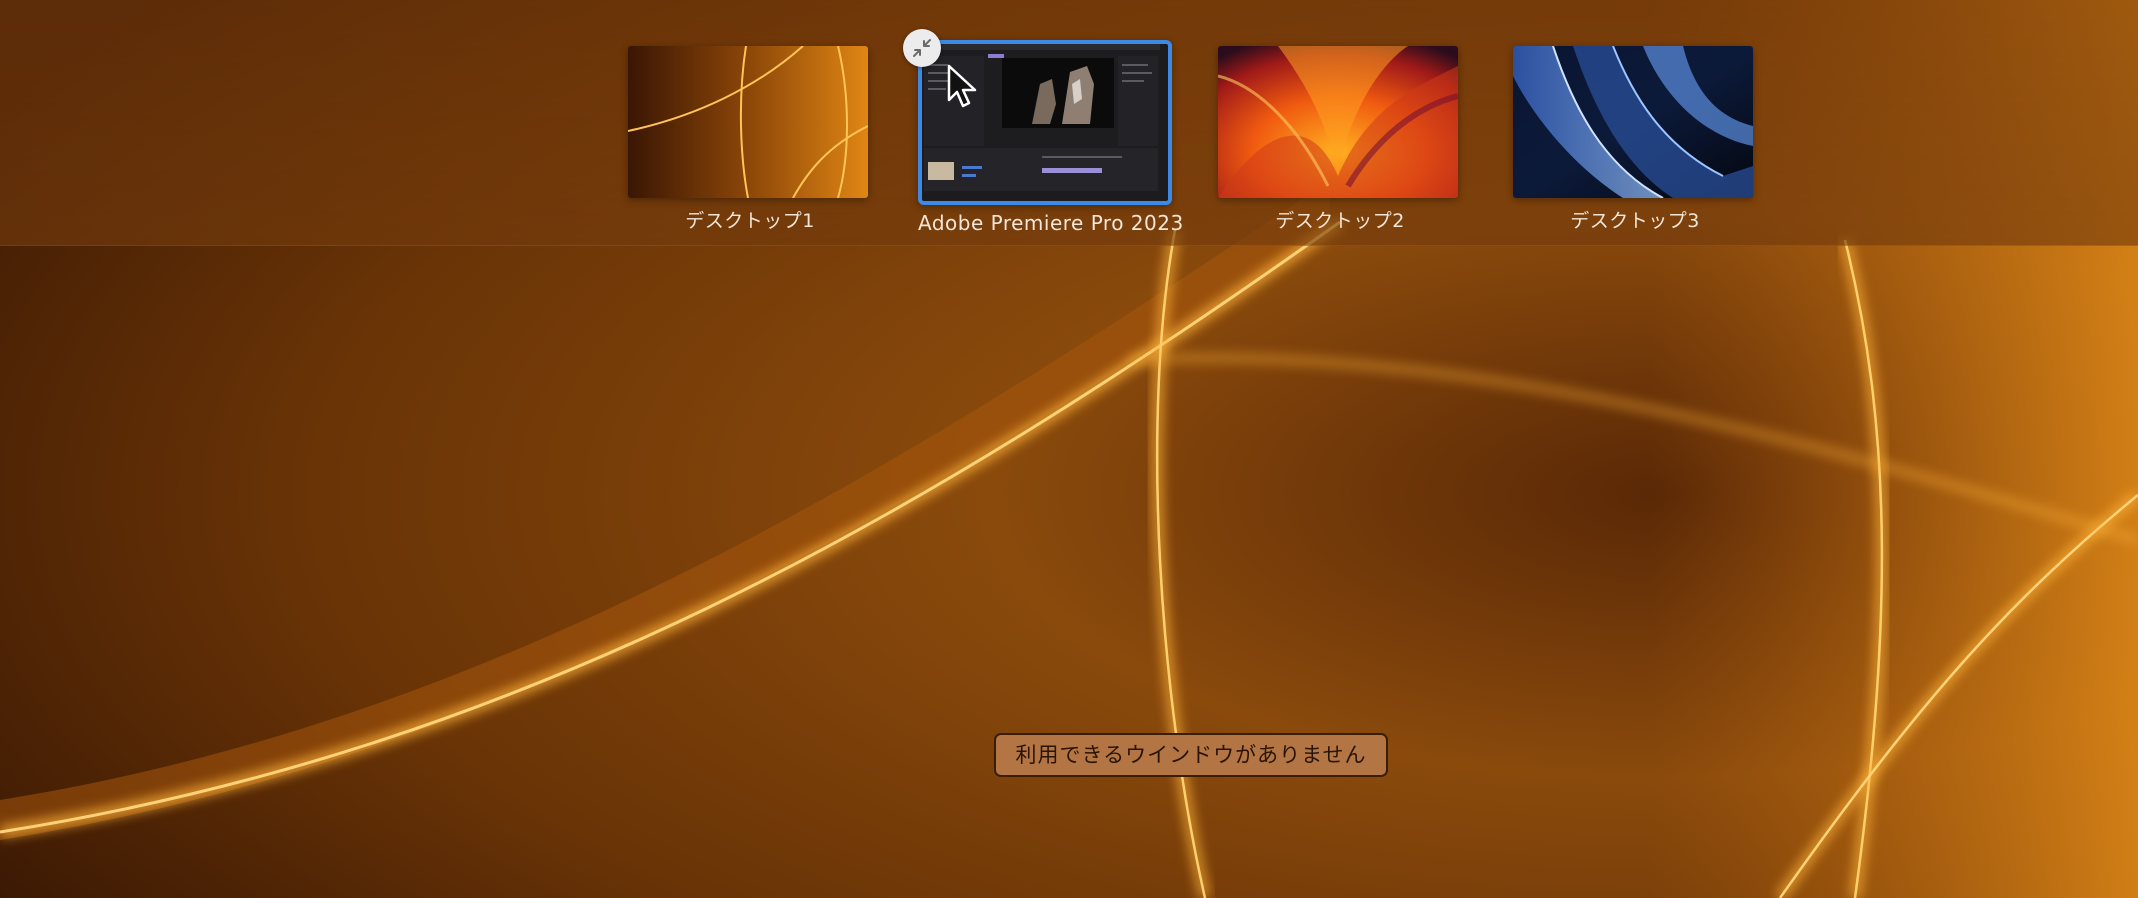  Describe the element at coordinates (1340, 221) in the screenshot. I see `space-label: デスクトップ2` at that location.